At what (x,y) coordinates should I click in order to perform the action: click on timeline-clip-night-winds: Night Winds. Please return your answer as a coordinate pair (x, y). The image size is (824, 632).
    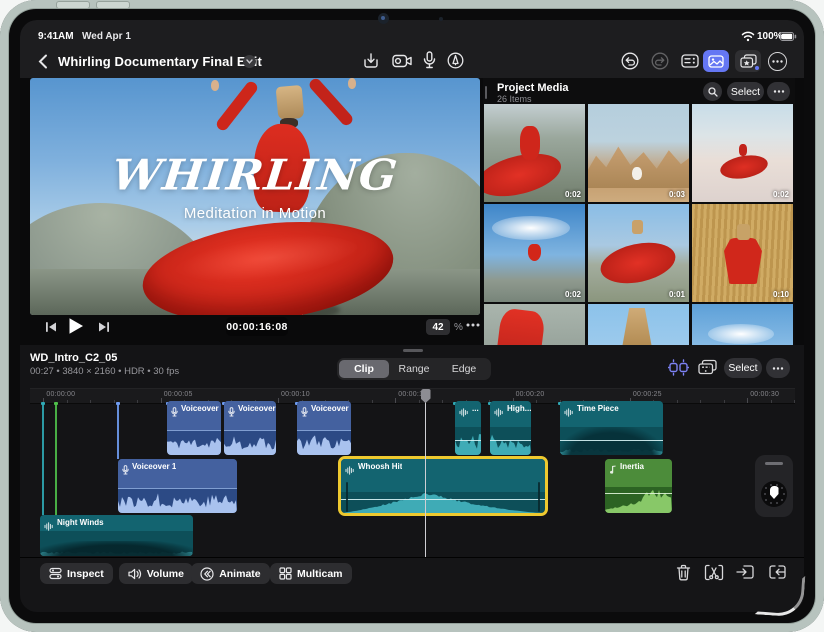
    Looking at the image, I should click on (116, 535).